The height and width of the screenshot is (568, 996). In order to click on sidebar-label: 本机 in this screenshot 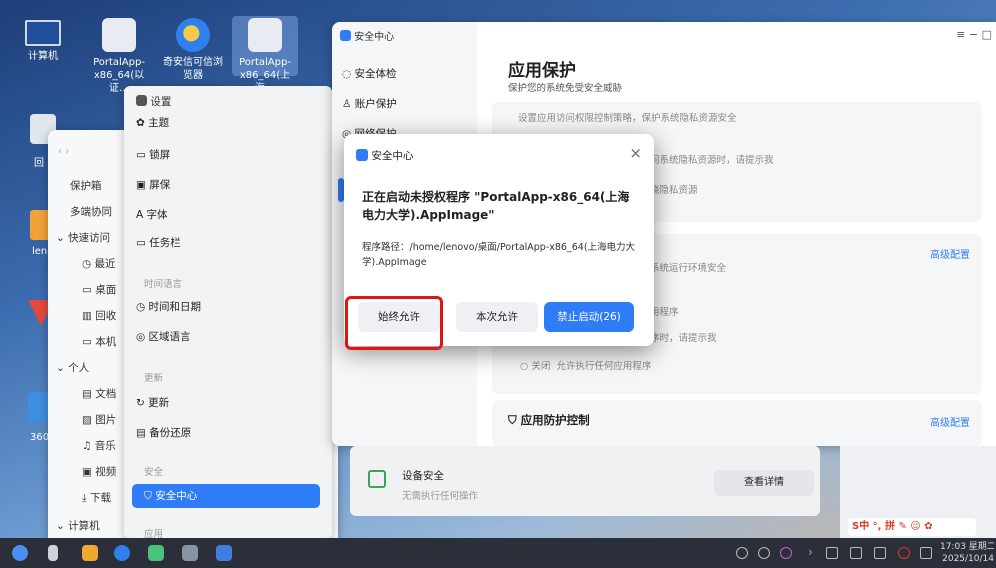, I will do `click(106, 342)`.